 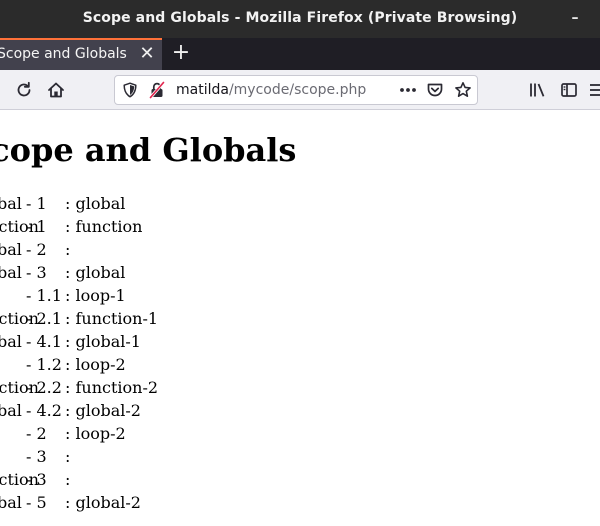 I want to click on row-value: : global-1, so click(x=103, y=341).